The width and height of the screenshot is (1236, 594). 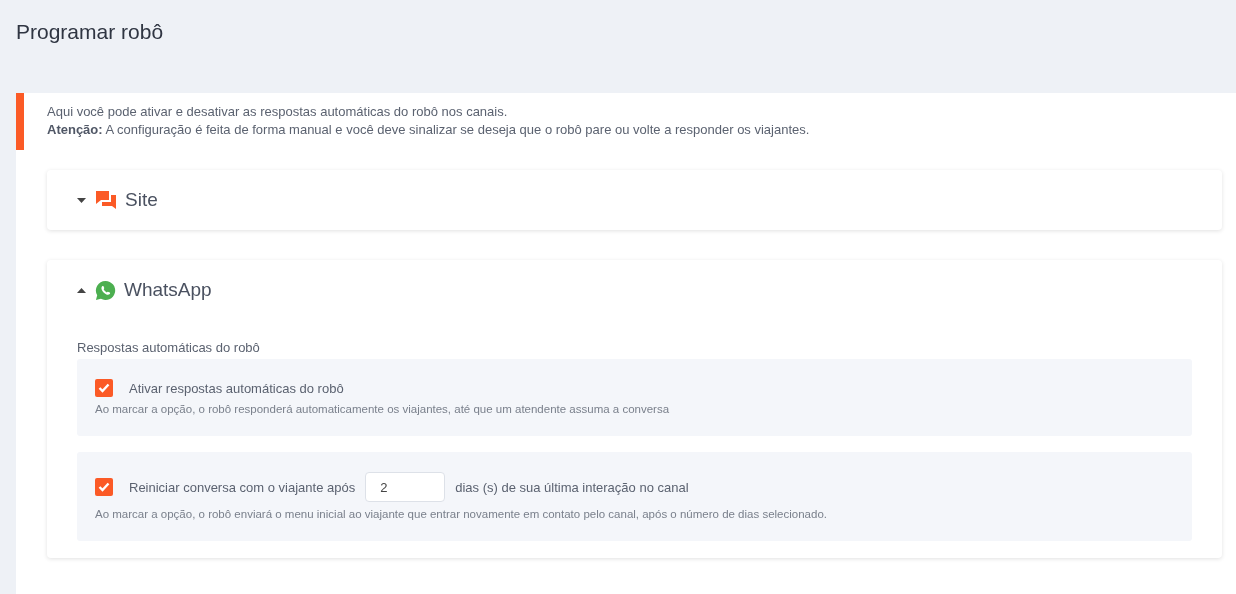 What do you see at coordinates (429, 130) in the screenshot?
I see `notice-text: Atenção: A configuração é feita de forma manual e você deve sinalizar se deseja que o robô pare ou volte a responder os viajantes.` at bounding box center [429, 130].